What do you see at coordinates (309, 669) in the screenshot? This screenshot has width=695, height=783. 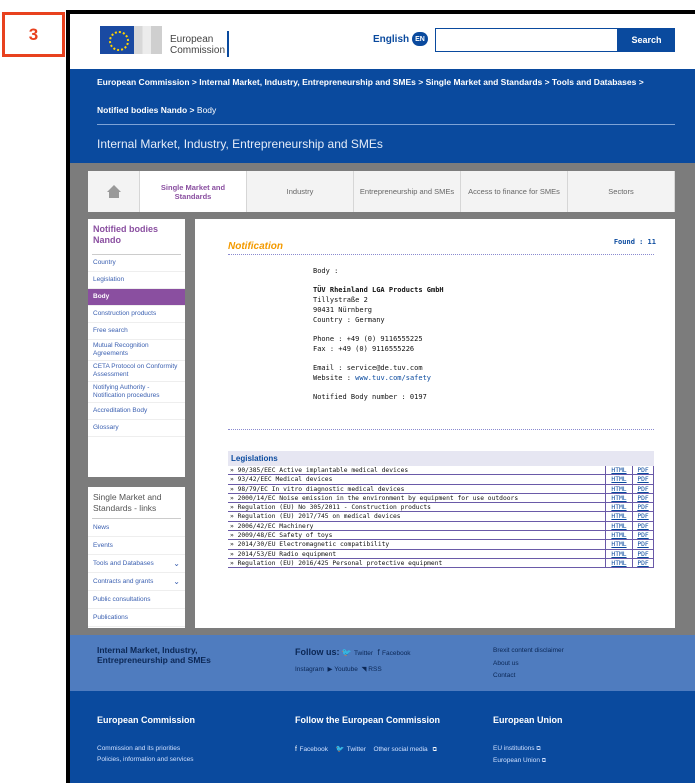 I see `instagram-link: Instagram` at bounding box center [309, 669].